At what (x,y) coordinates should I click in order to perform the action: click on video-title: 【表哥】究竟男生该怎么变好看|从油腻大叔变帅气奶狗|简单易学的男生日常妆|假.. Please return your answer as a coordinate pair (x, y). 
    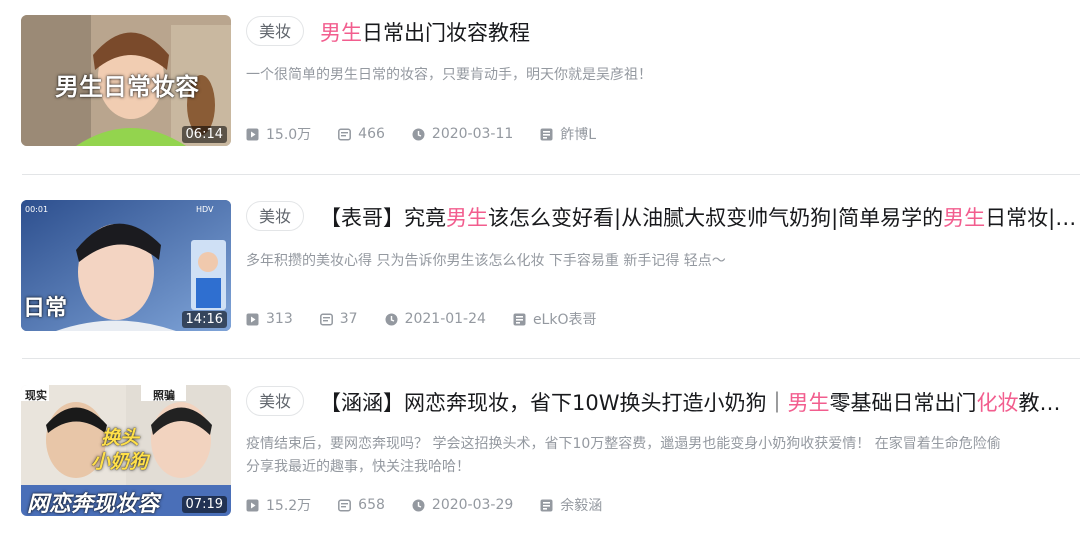
    Looking at the image, I should click on (700, 217).